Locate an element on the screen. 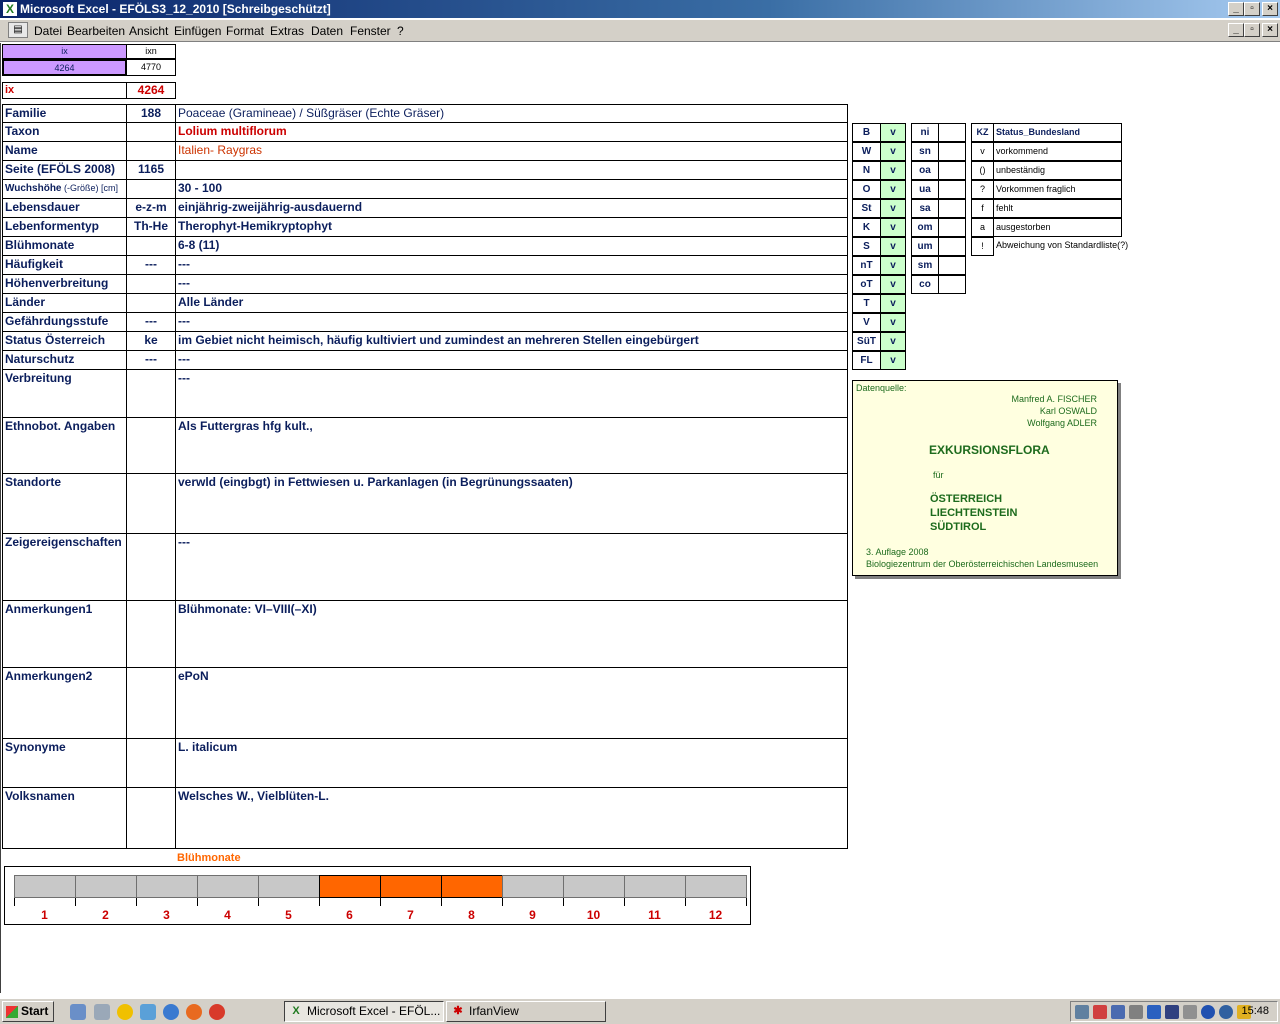 The height and width of the screenshot is (1024, 1280). tray-settings-icon is located at coordinates (1190, 1012).